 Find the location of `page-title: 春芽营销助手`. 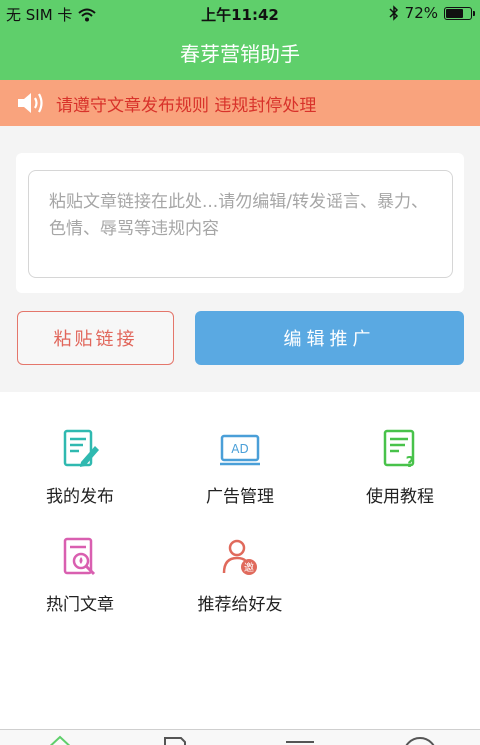

page-title: 春芽营销助手 is located at coordinates (240, 54).